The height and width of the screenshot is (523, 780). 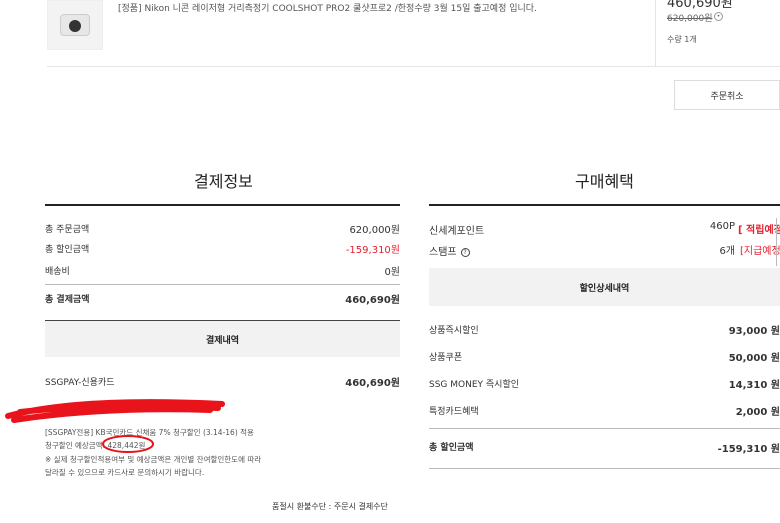 I want to click on stamp-status: [지급예정, so click(x=760, y=251).